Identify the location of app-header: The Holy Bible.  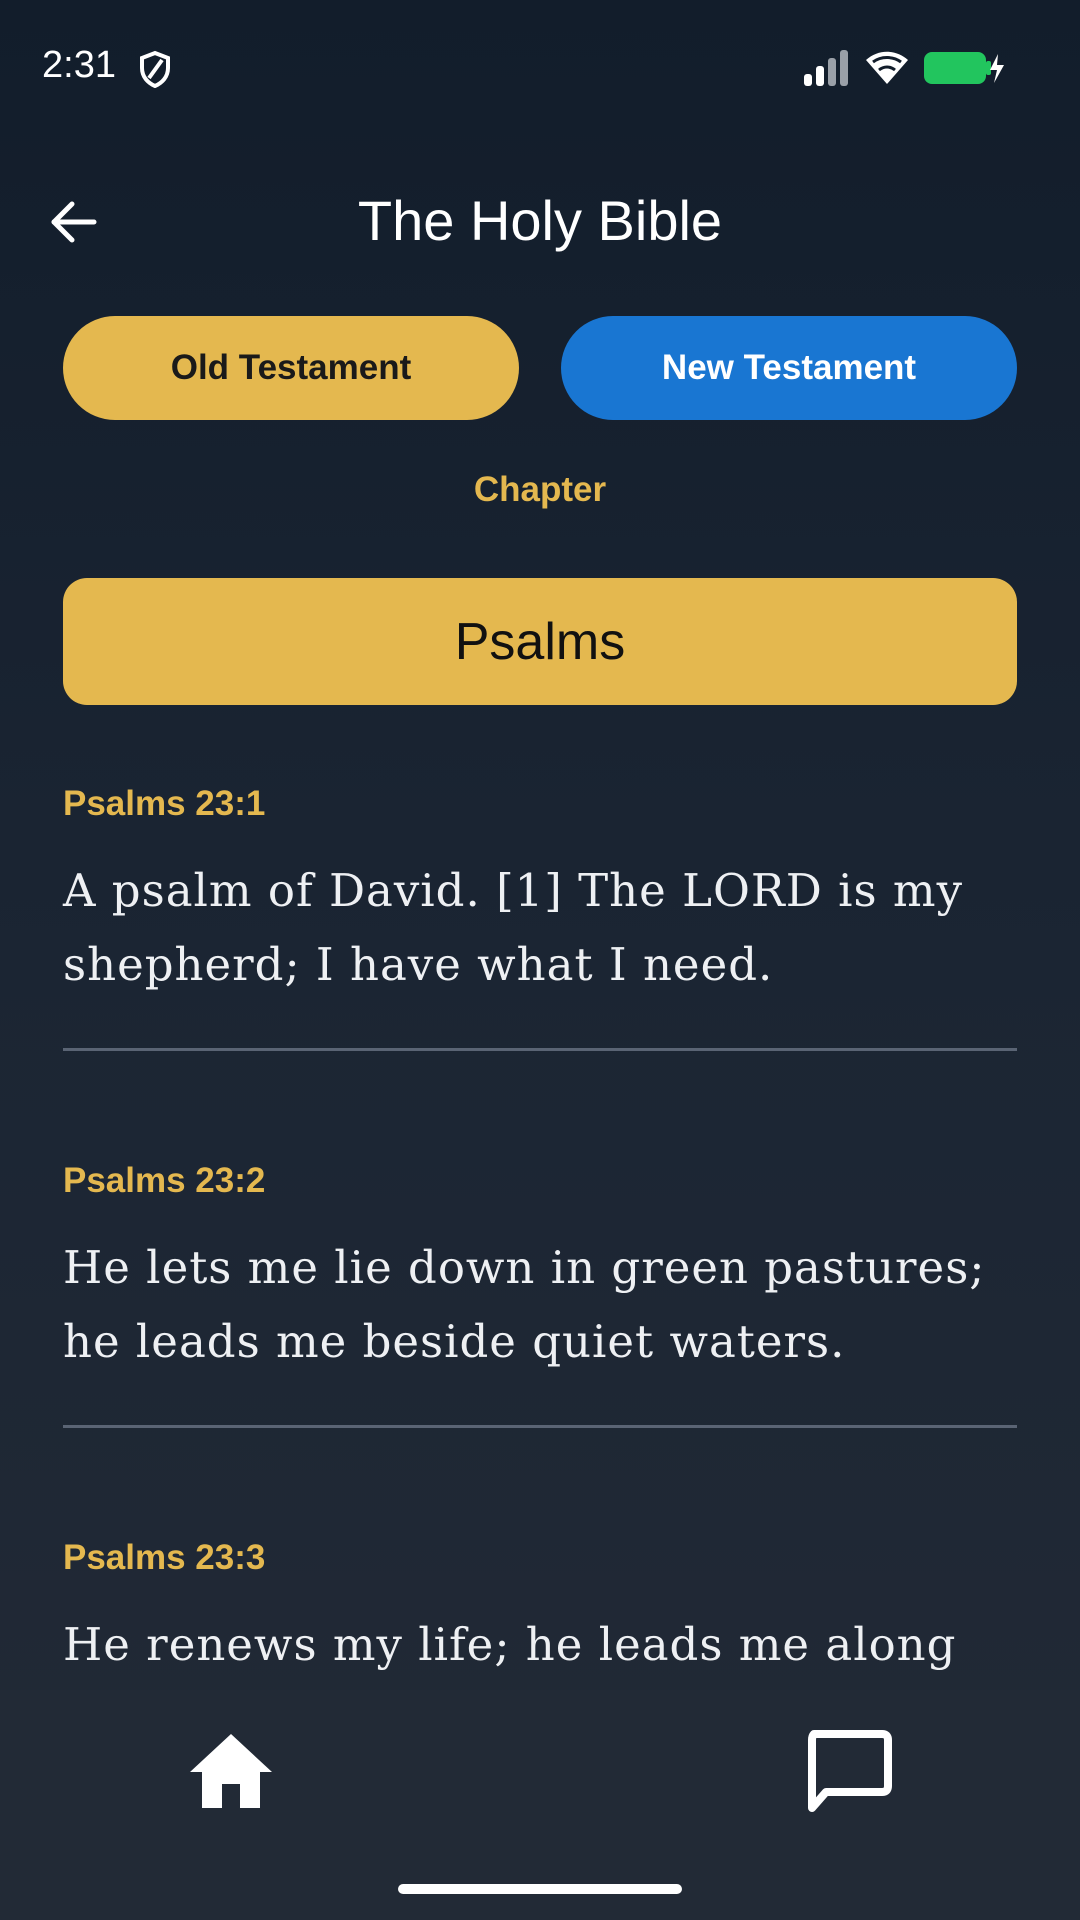
(540, 220).